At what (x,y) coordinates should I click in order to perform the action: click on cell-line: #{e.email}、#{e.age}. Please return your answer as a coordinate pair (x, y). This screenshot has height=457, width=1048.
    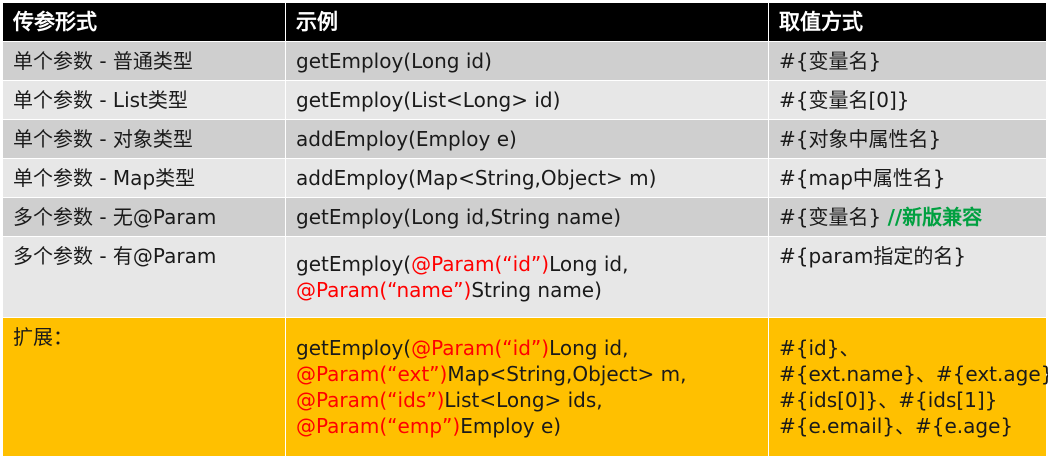
    Looking at the image, I should click on (907, 426).